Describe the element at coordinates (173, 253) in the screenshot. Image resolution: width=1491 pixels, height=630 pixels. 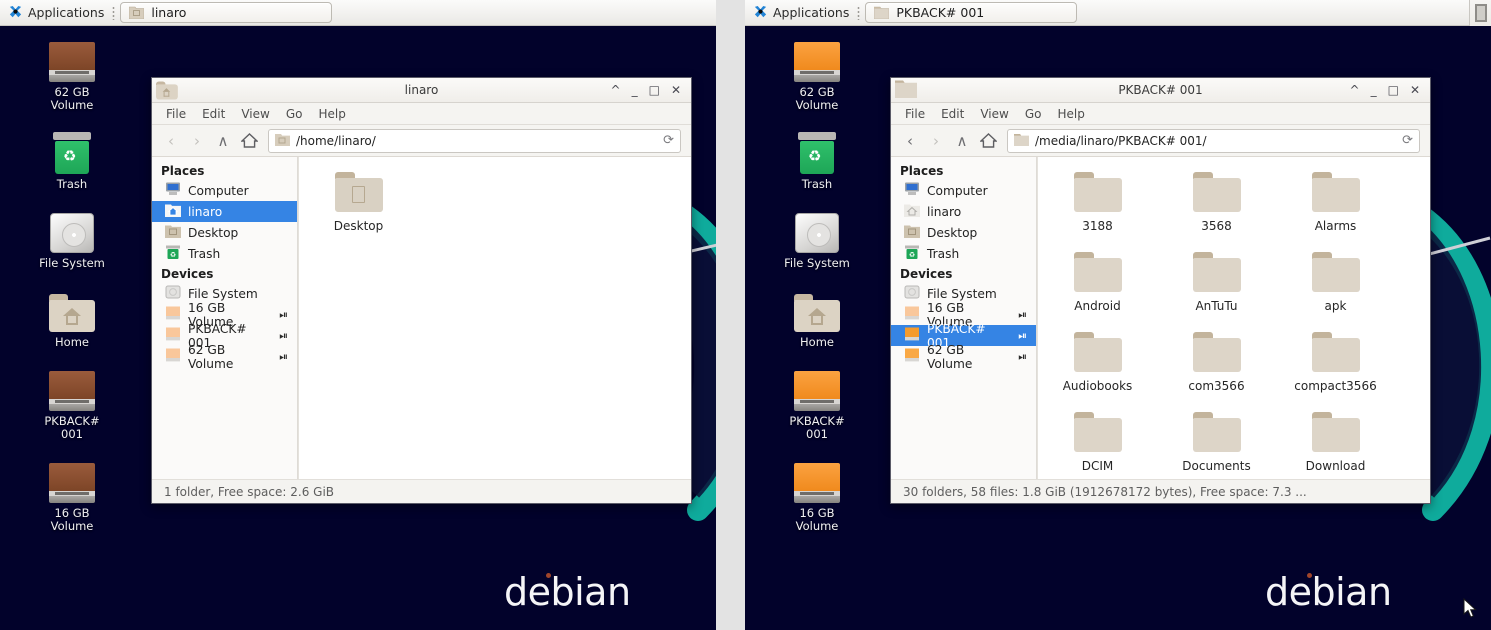
I see `trash-icon: ♻` at that location.